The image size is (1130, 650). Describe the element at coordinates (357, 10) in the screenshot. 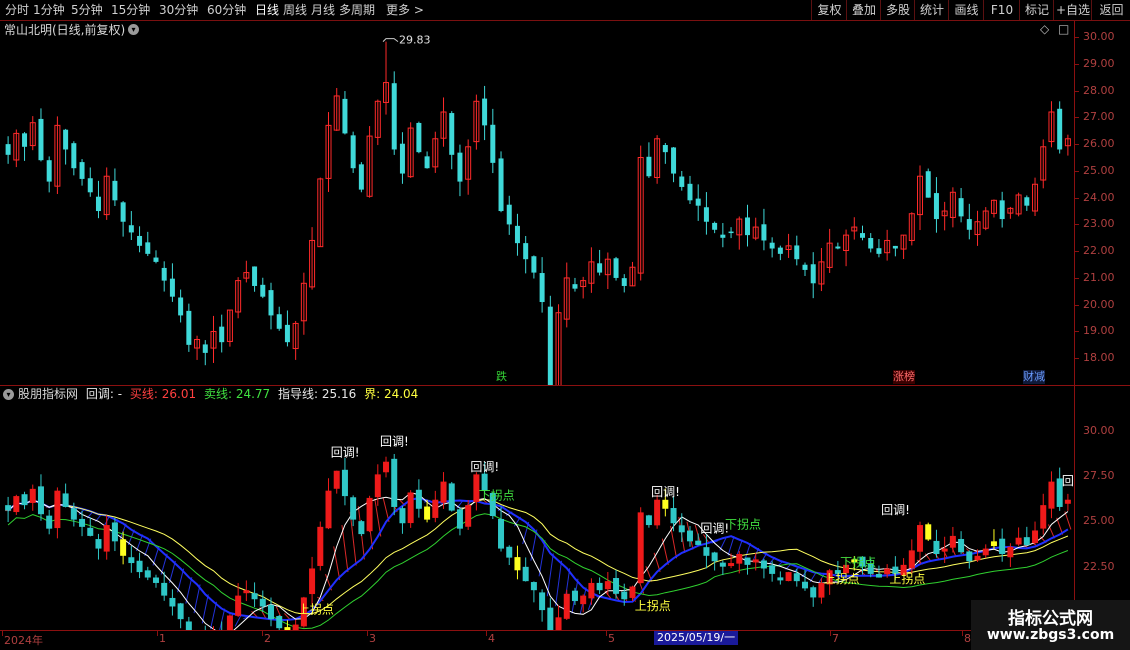

I see `period-tab-9: 多周期` at that location.